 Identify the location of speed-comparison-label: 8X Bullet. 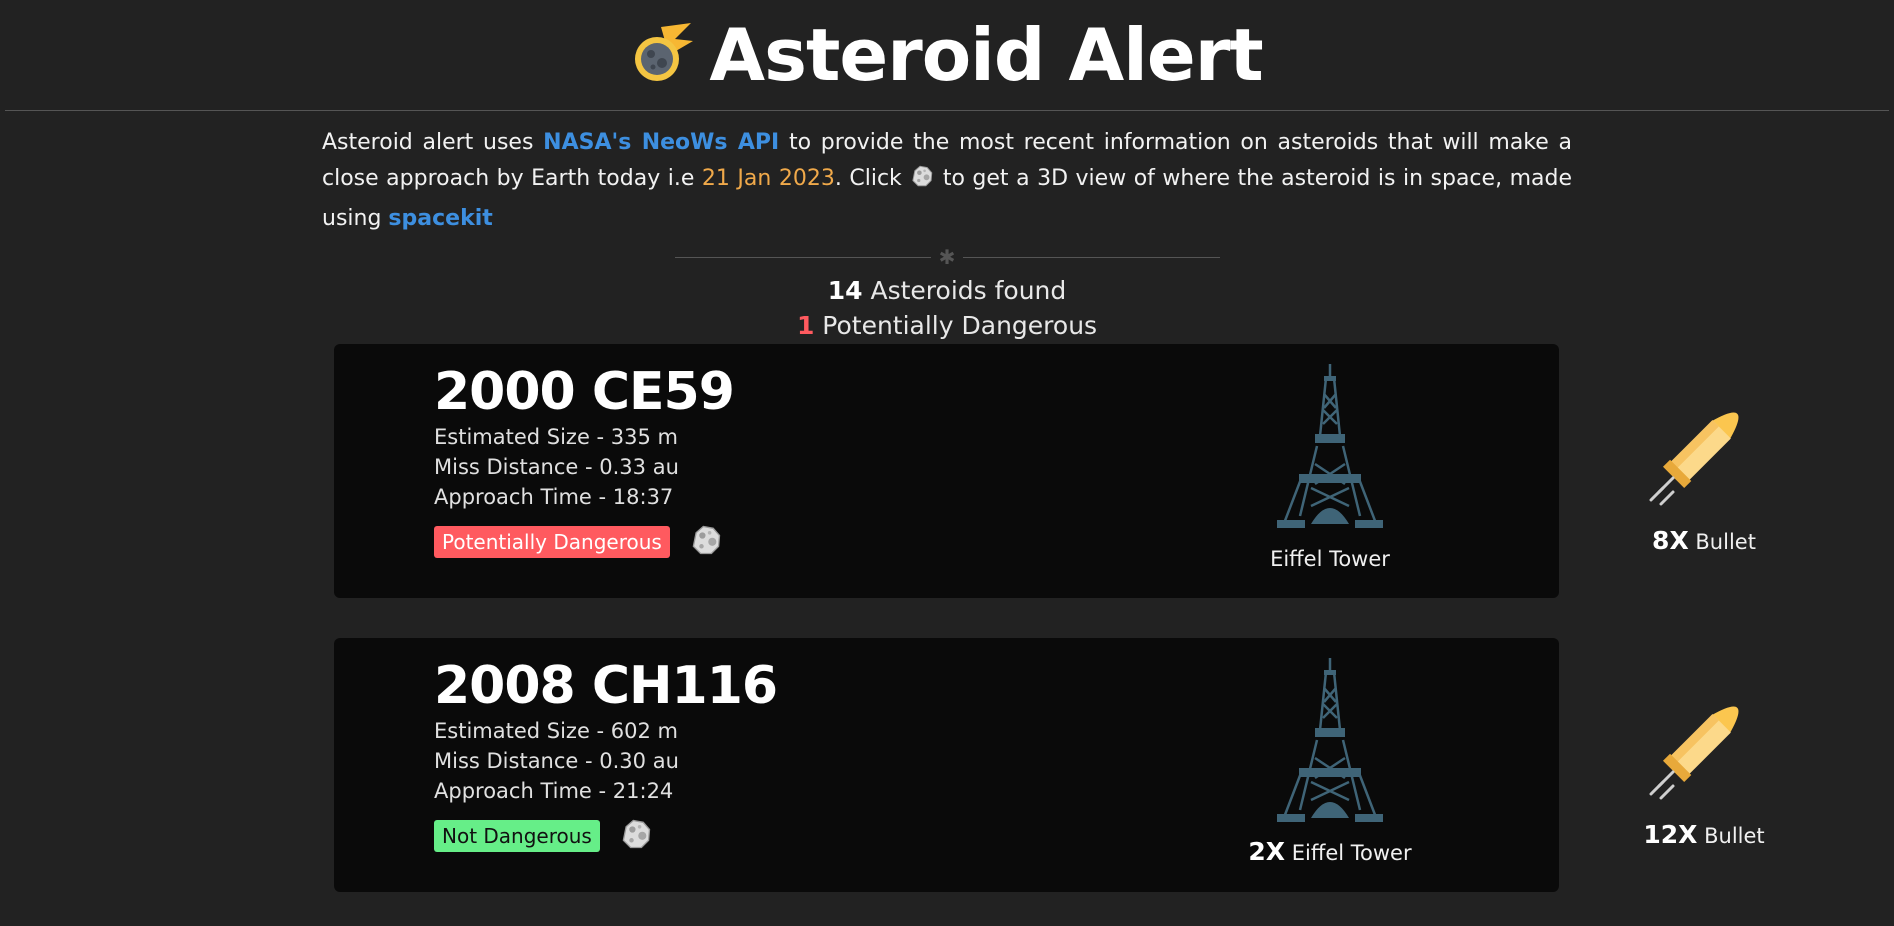
(1704, 540).